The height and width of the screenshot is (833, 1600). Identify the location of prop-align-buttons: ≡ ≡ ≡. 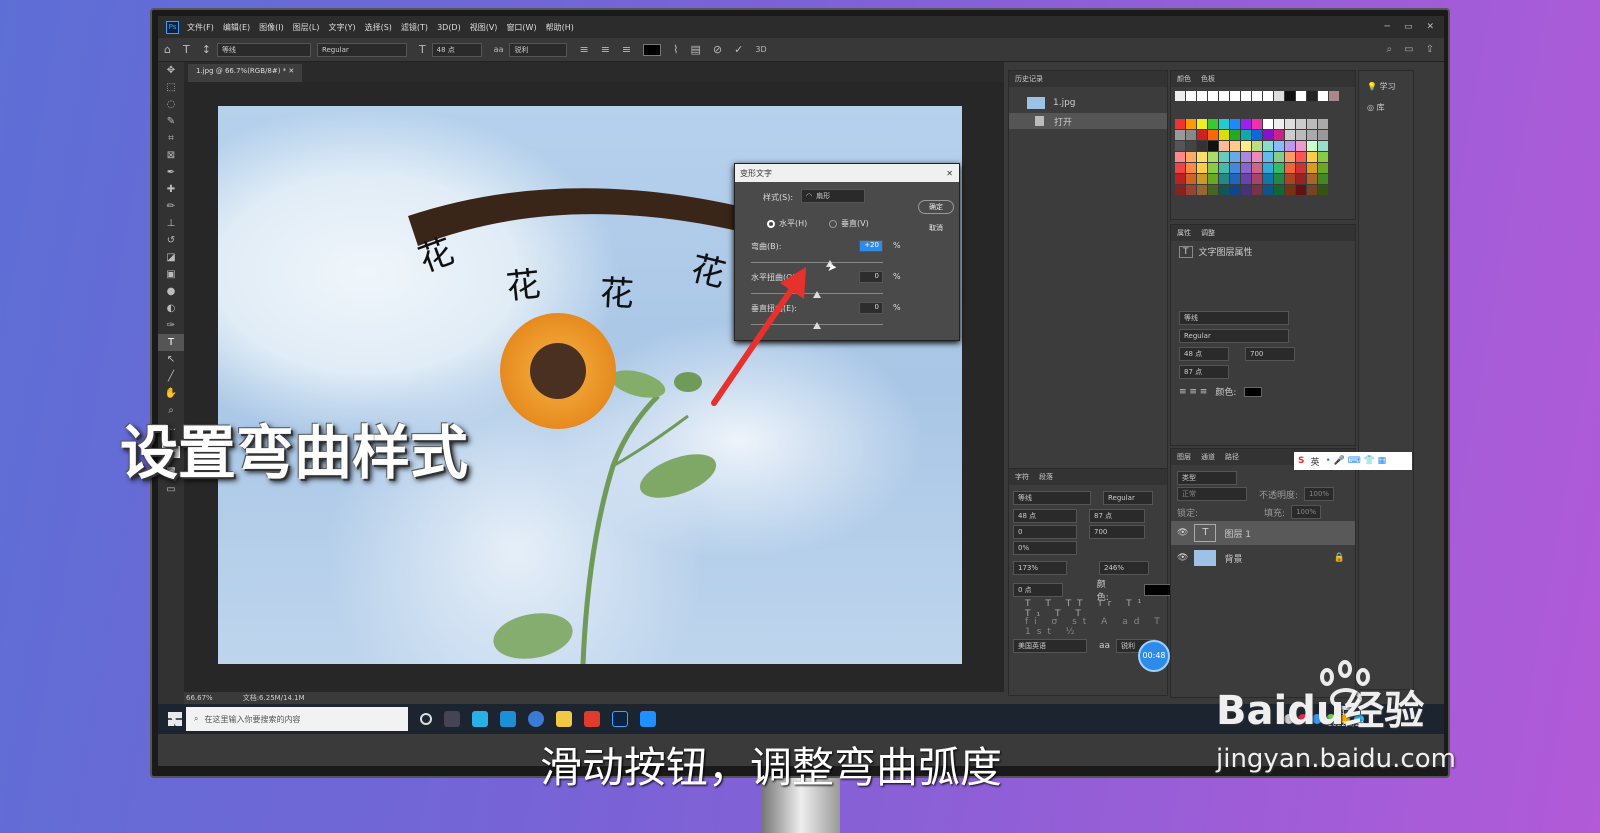
(1193, 392).